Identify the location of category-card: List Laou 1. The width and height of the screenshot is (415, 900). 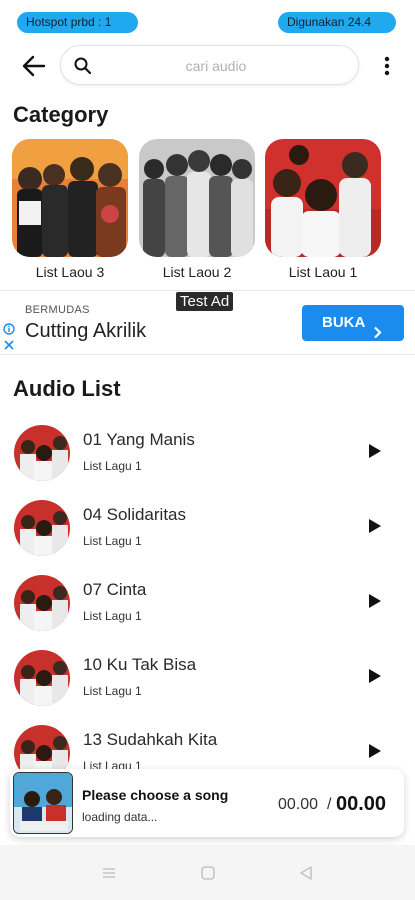
(323, 209).